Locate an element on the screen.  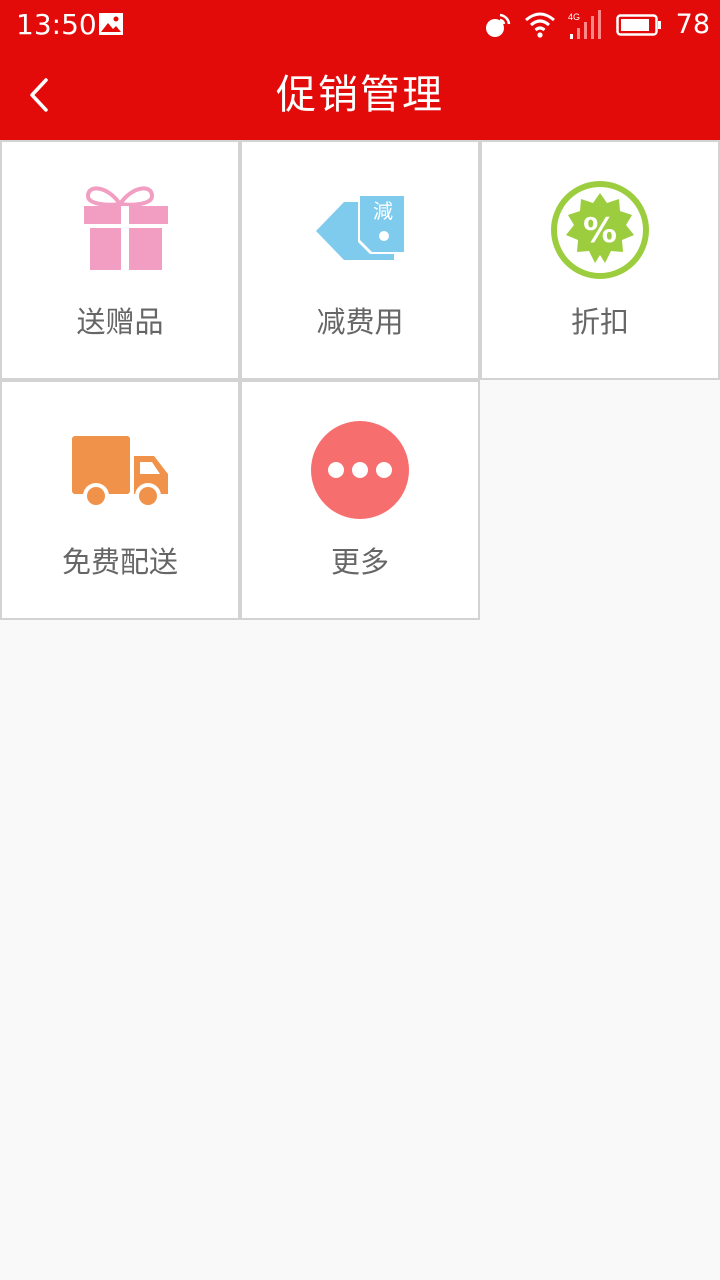
delivery-truck-icon is located at coordinates (120, 472).